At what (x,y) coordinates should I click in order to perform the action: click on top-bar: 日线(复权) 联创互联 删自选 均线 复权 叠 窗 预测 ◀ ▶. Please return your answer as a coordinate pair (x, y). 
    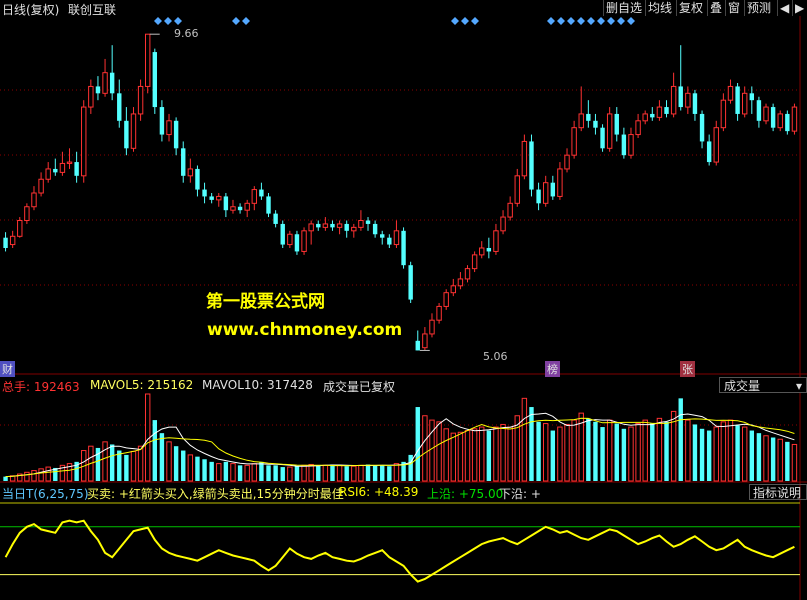
    Looking at the image, I should click on (403, 8).